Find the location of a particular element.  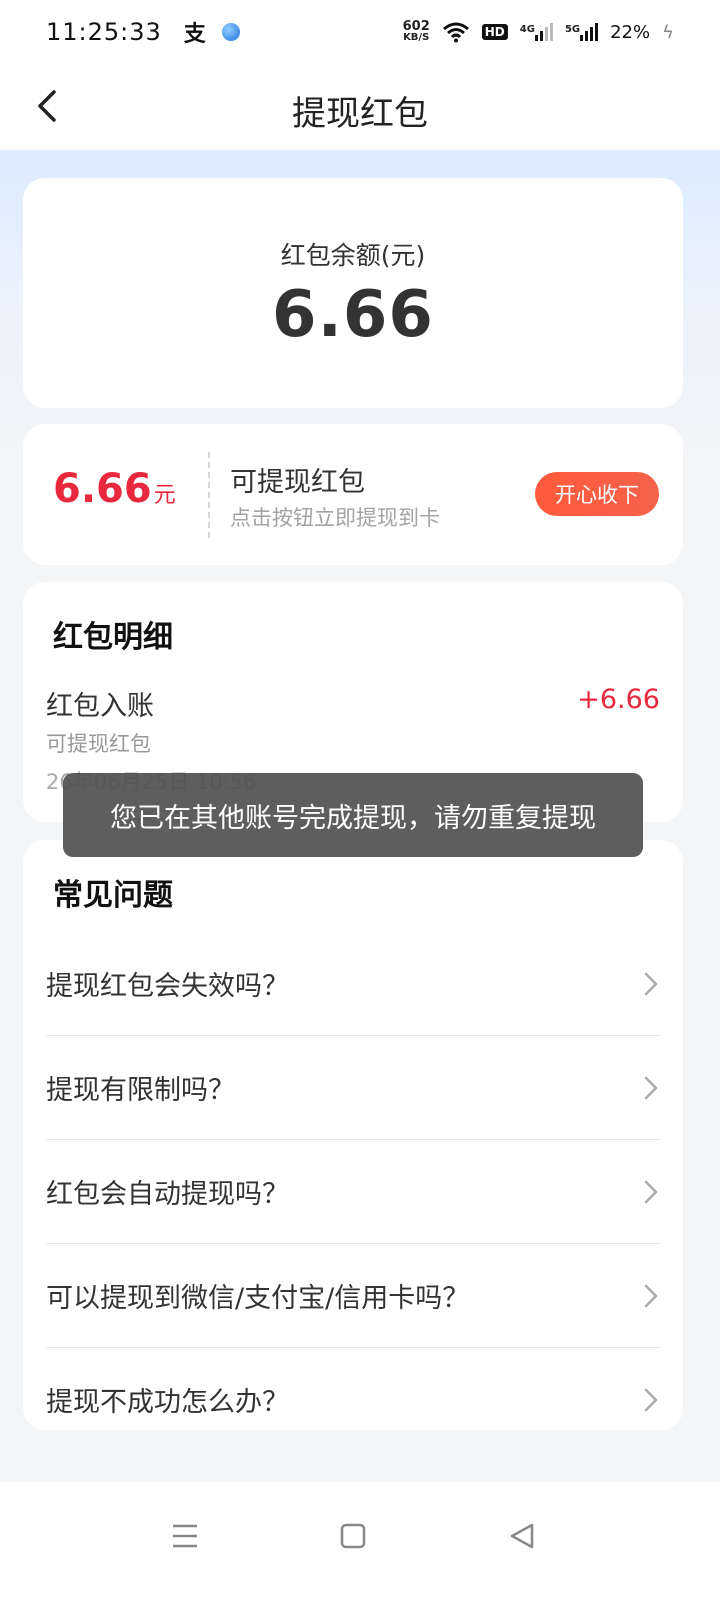

withdraw-card: 6.66元 可提现红包 点击按钮立即提现到卡 开心收下 is located at coordinates (353, 494).